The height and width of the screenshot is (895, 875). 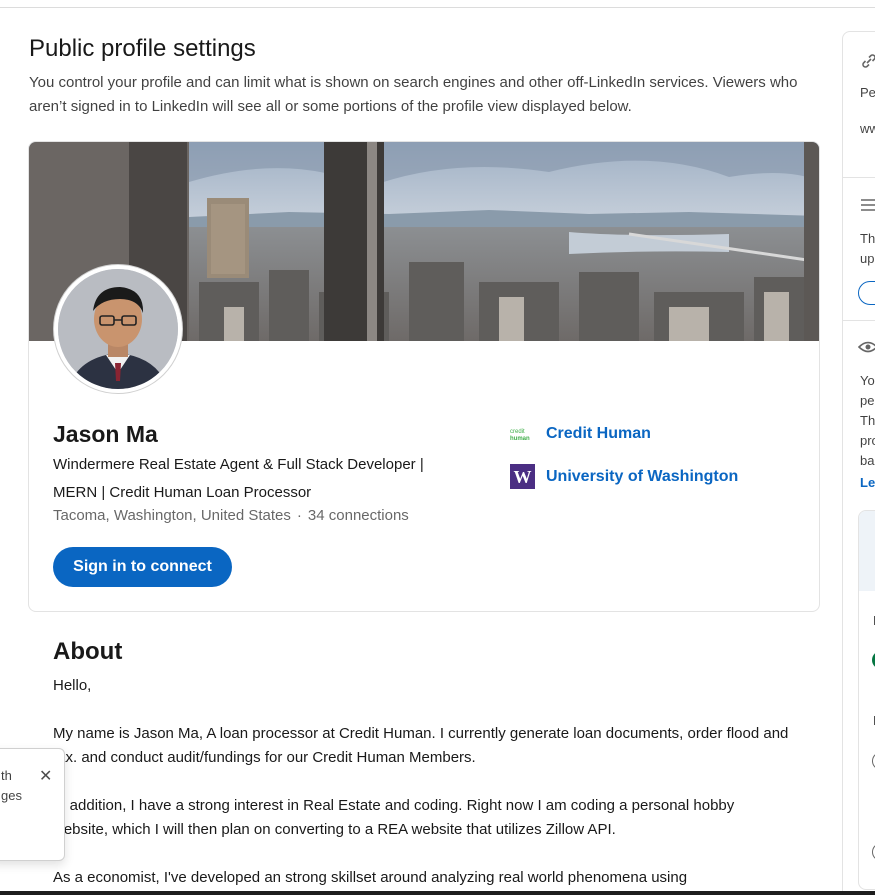 I want to click on visibility-text: Th, so click(x=867, y=420).